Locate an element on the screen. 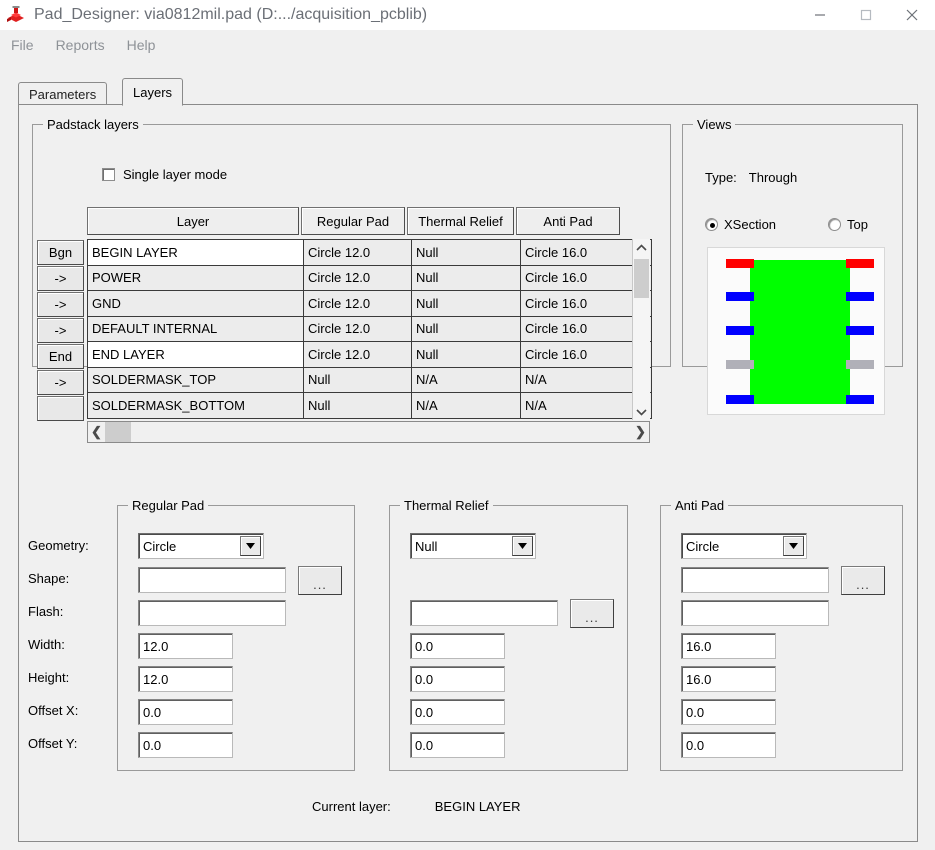  label-height: Height: is located at coordinates (49, 677).